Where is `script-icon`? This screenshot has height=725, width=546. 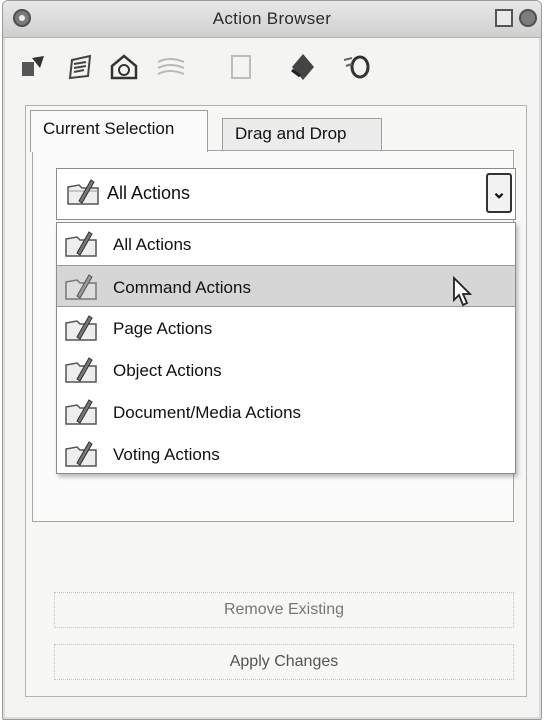 script-icon is located at coordinates (81, 67).